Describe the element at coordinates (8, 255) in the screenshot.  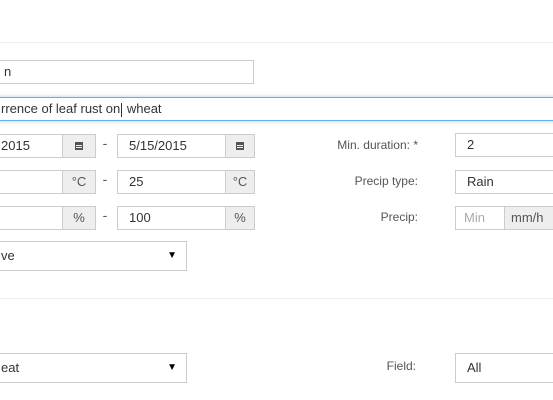
I see `condition-select-value: ve` at that location.